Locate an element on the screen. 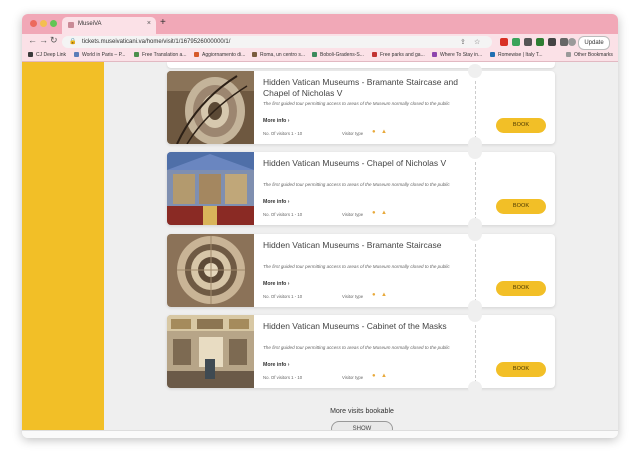 This screenshot has height=468, width=640. ticket-notch-bottom is located at coordinates (475, 388).